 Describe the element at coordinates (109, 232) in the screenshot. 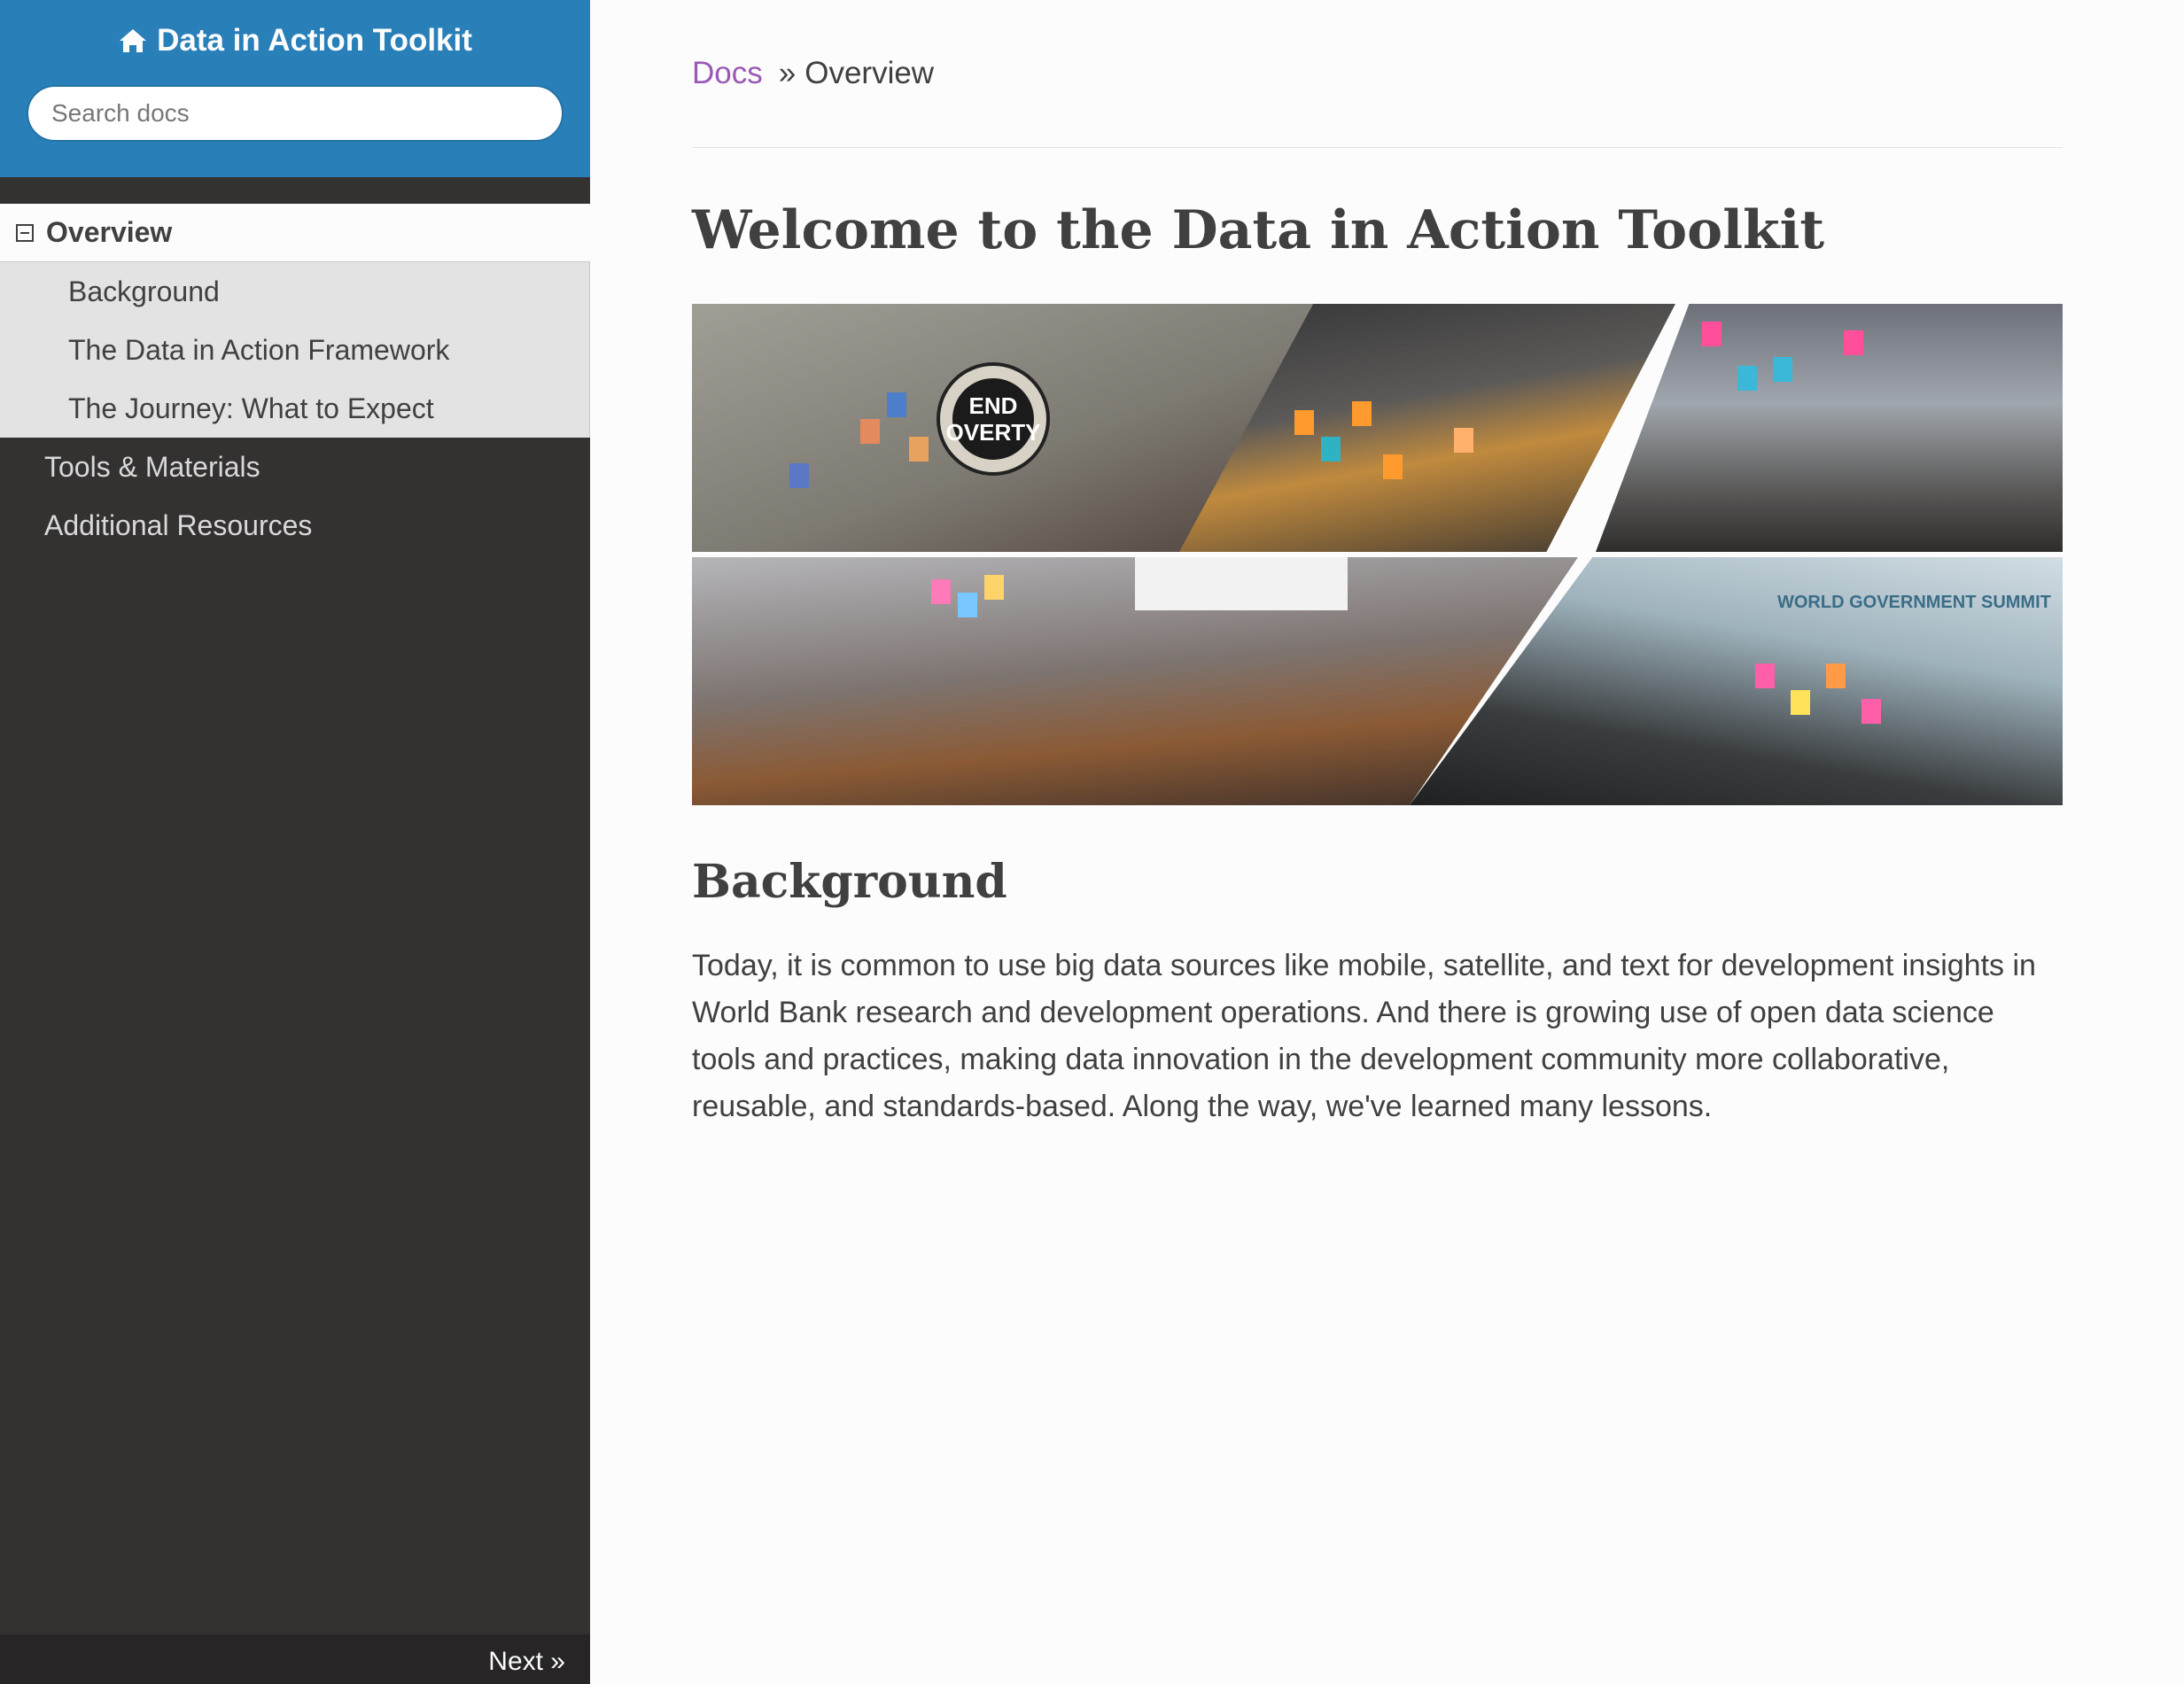

I see `nav-item-overview-label: Overview` at that location.